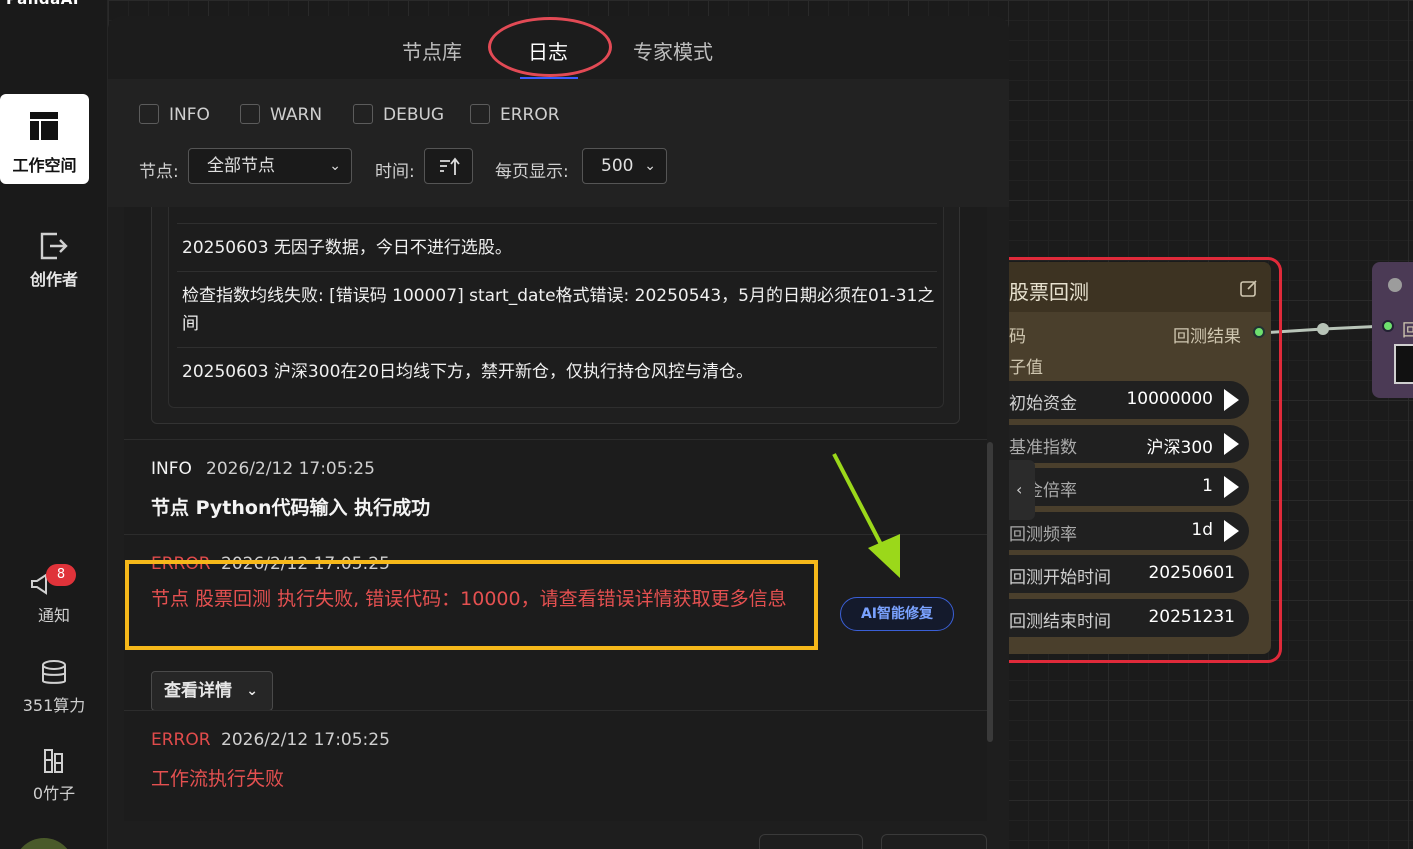  What do you see at coordinates (198, 691) in the screenshot?
I see `button-label: 查看详情` at bounding box center [198, 691].